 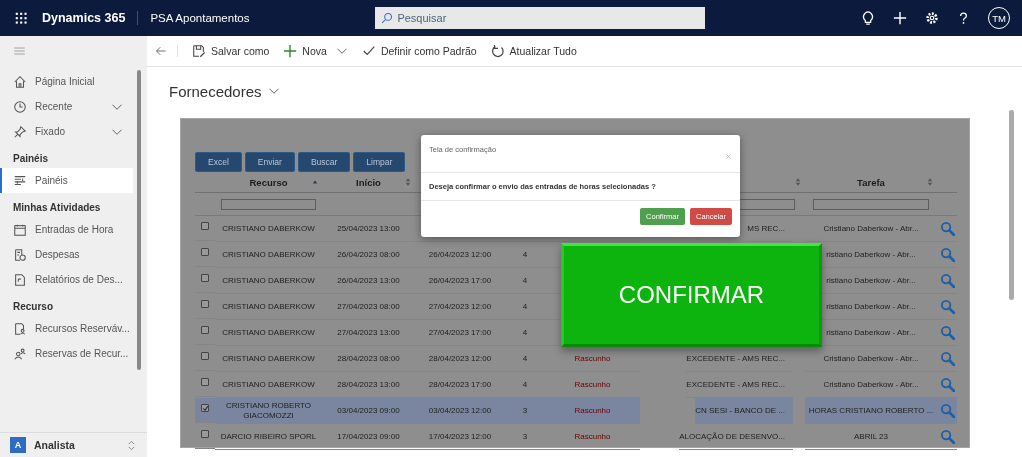 I want to click on nav-item: Fixado, so click(x=65, y=131).